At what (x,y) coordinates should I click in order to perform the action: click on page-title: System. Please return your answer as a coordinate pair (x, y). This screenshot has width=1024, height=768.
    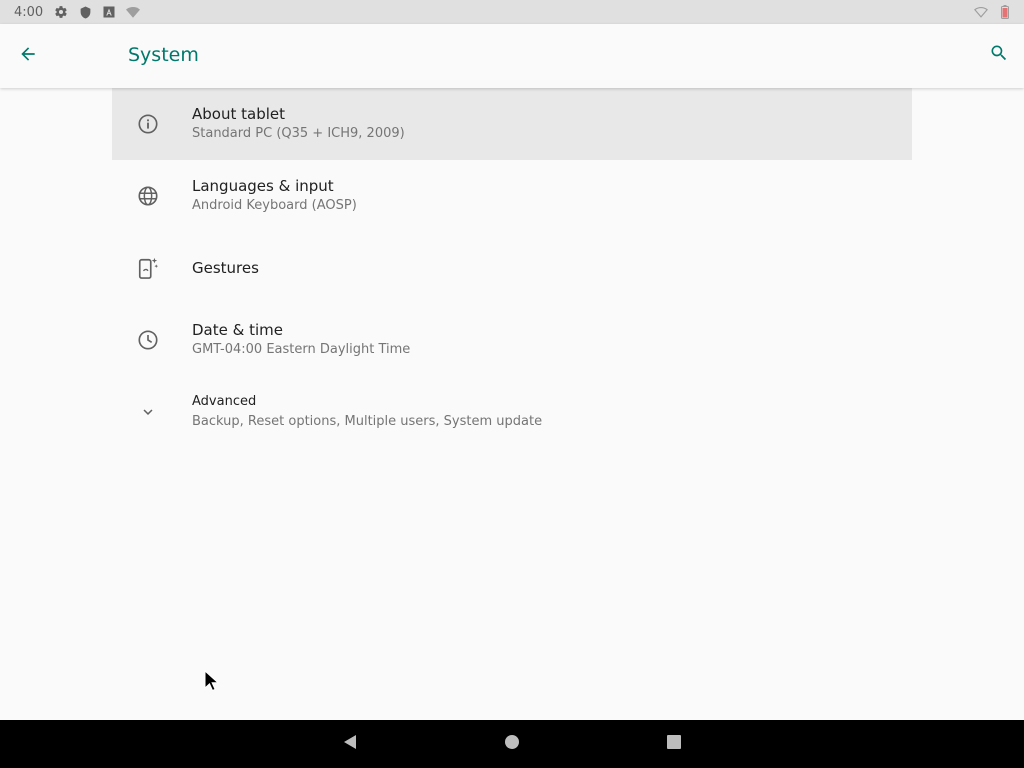
    Looking at the image, I should click on (163, 55).